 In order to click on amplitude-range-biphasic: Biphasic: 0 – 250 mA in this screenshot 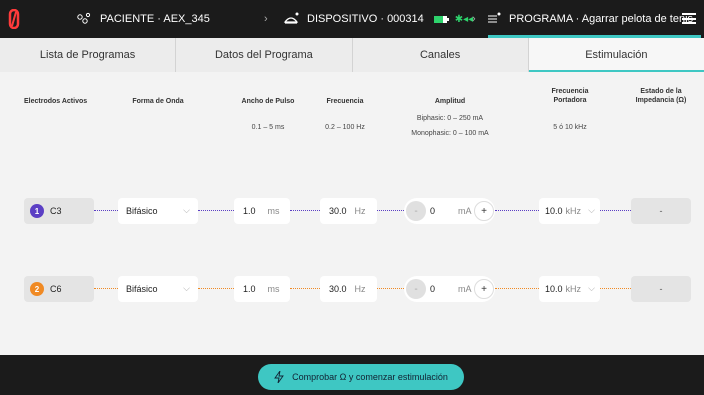, I will do `click(450, 118)`.